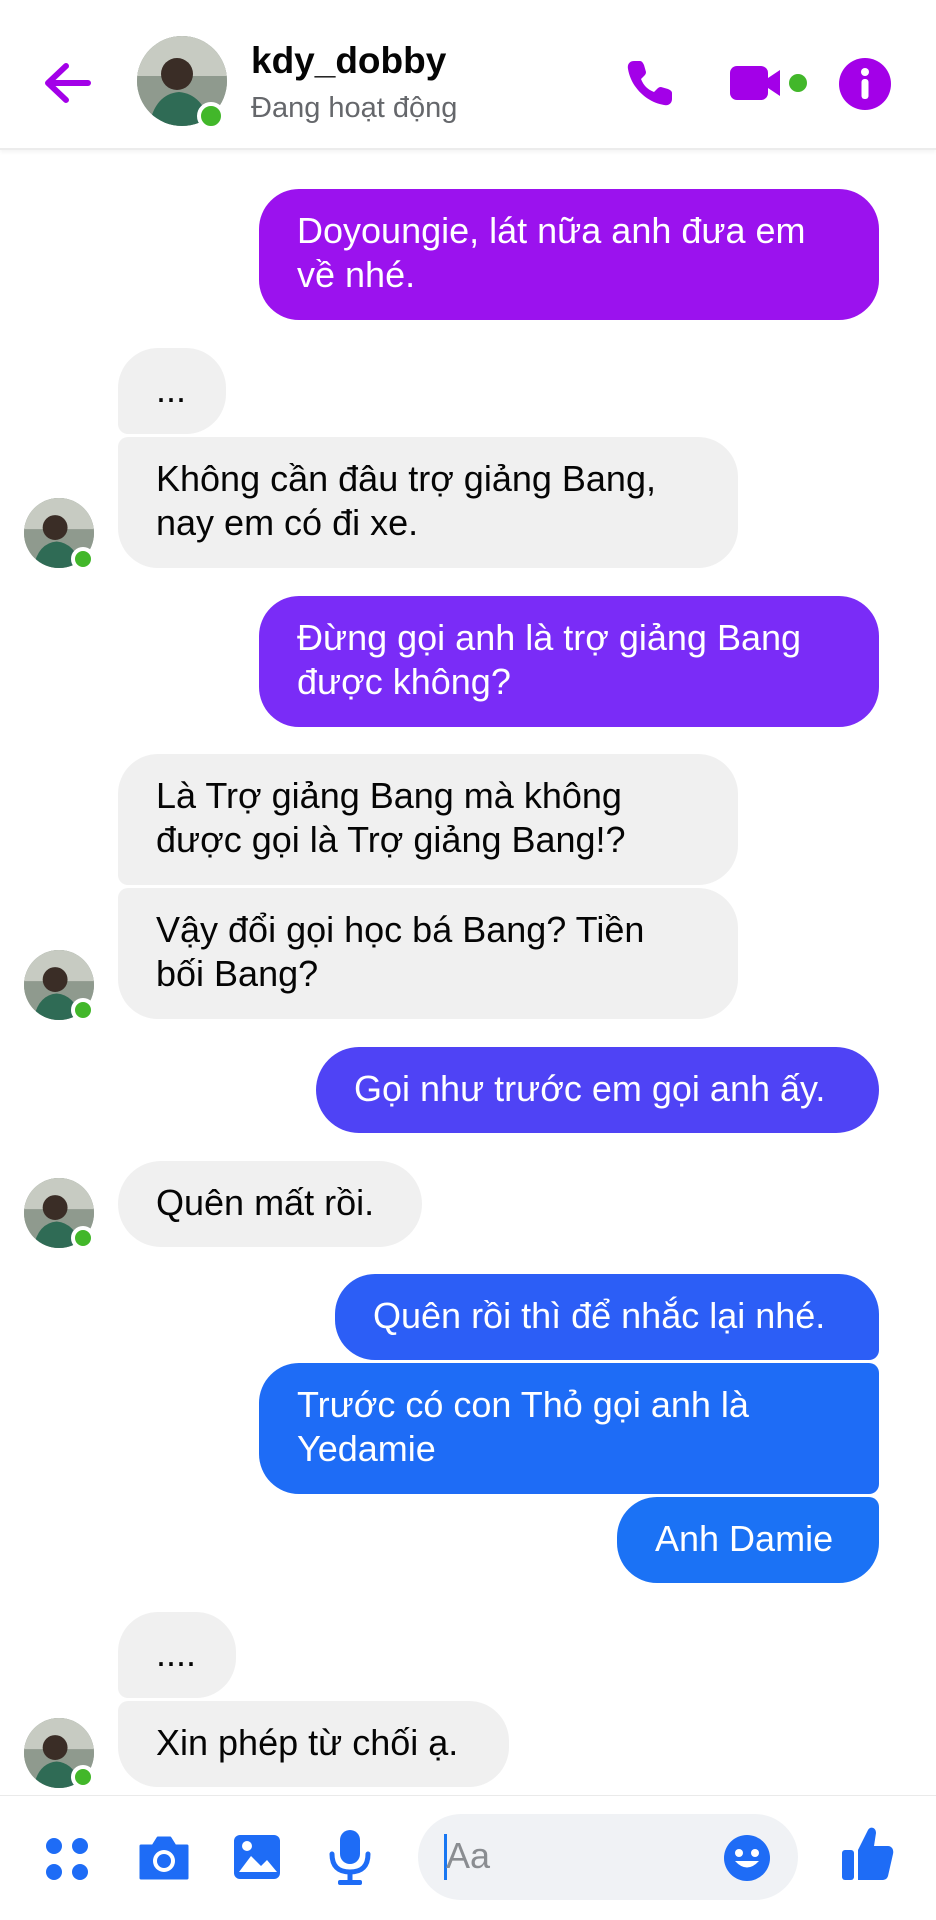  I want to click on message-line: Quên rồi thì để nhắc lại nhé., so click(599, 1315).